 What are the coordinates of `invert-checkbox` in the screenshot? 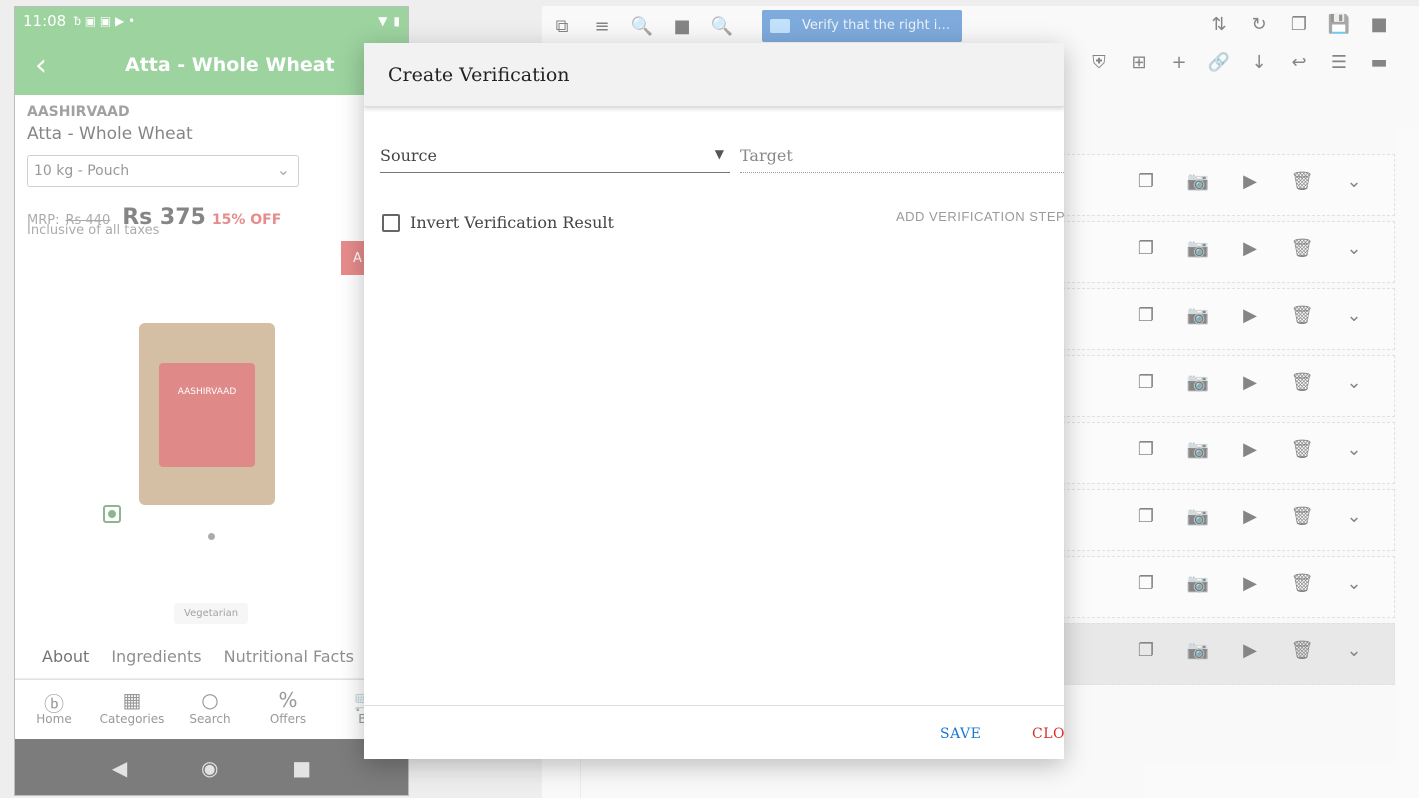 It's located at (391, 222).